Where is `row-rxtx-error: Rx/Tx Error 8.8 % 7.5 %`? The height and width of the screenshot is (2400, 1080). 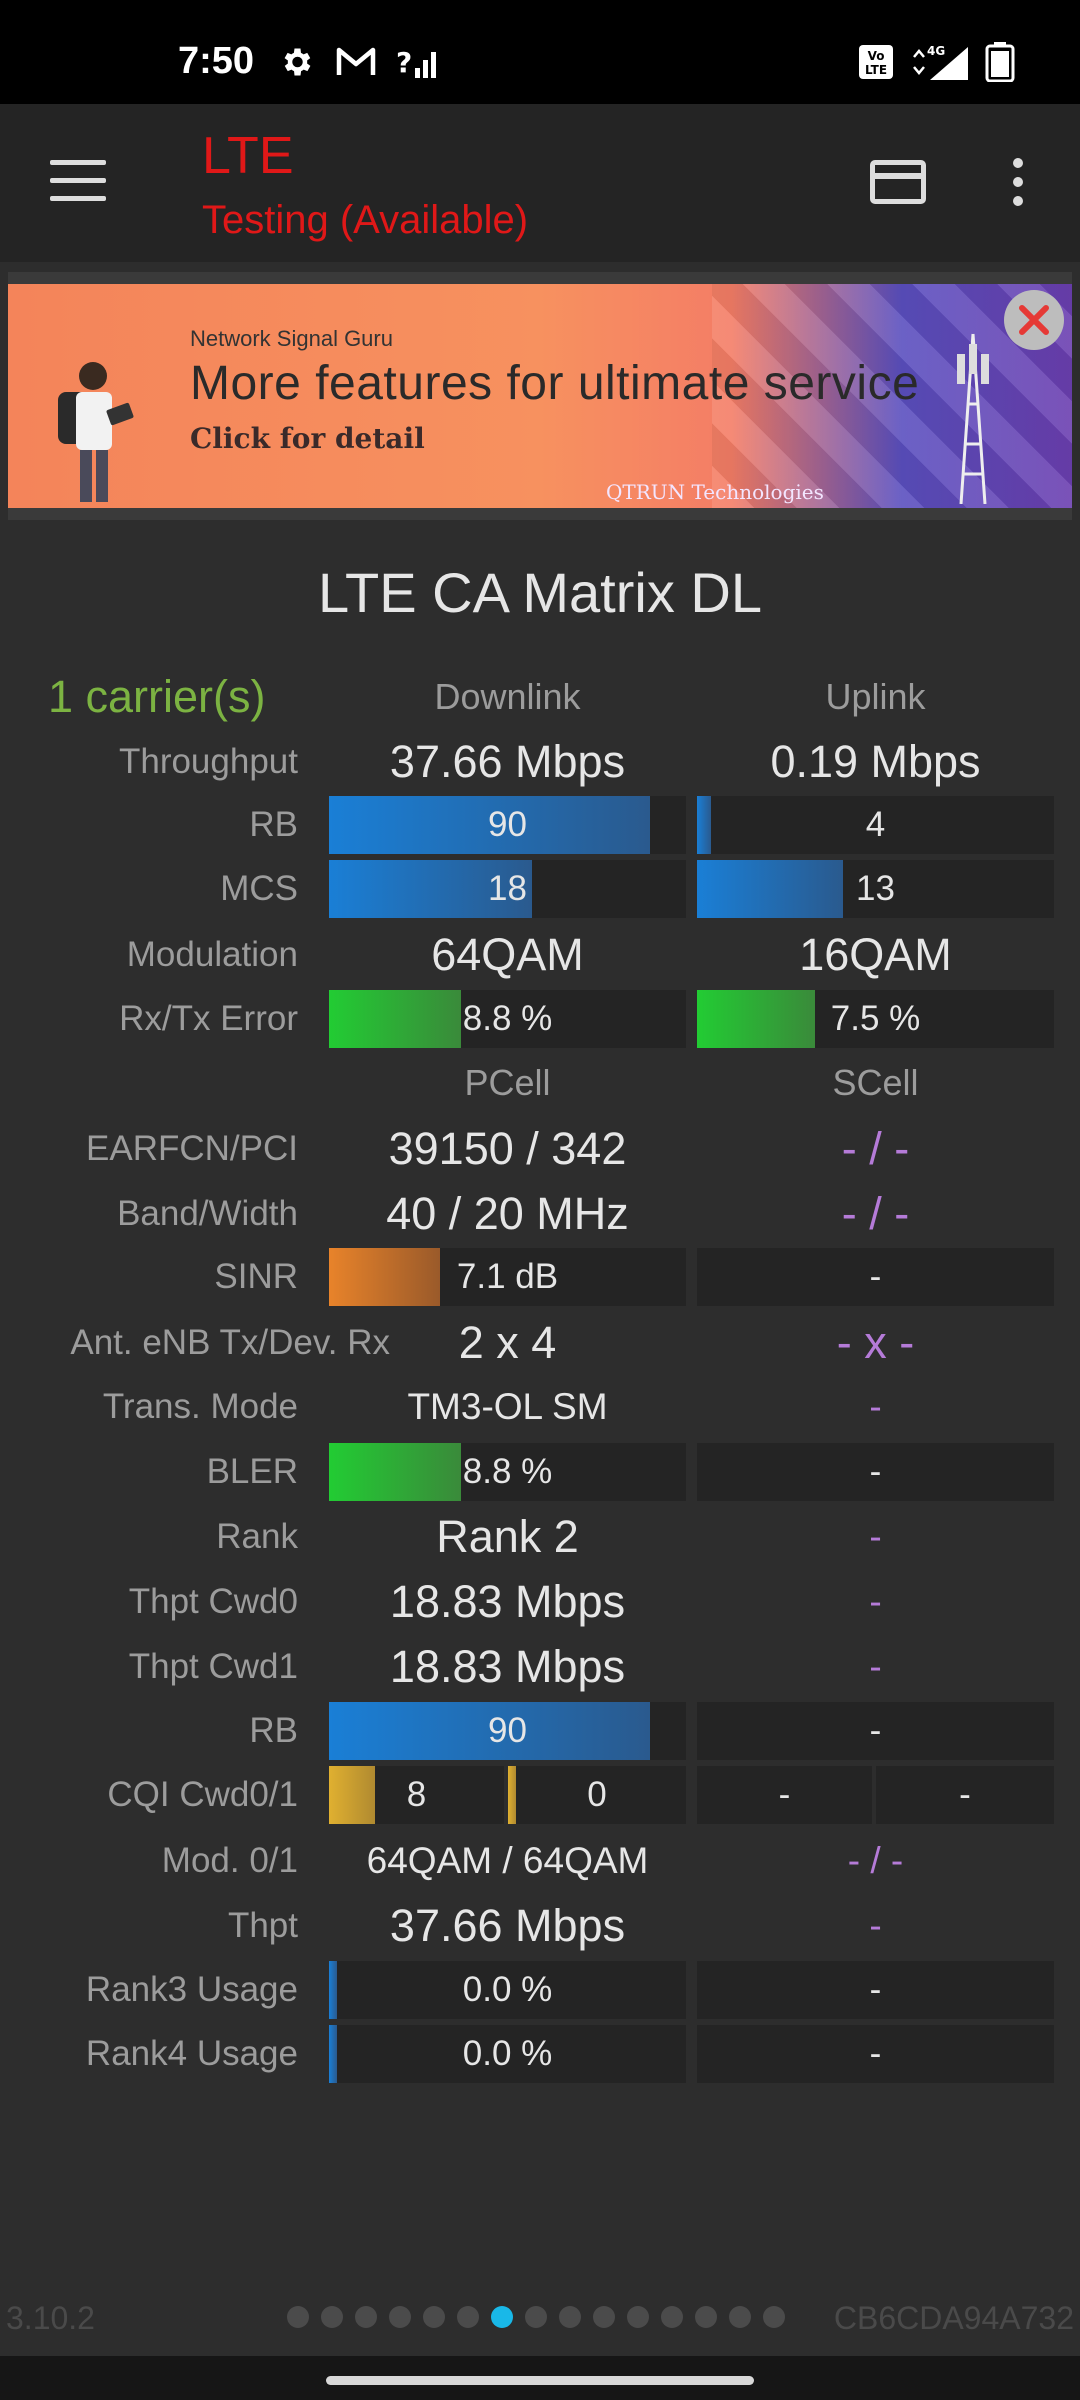 row-rxtx-error: Rx/Tx Error 8.8 % 7.5 % is located at coordinates (540, 1019).